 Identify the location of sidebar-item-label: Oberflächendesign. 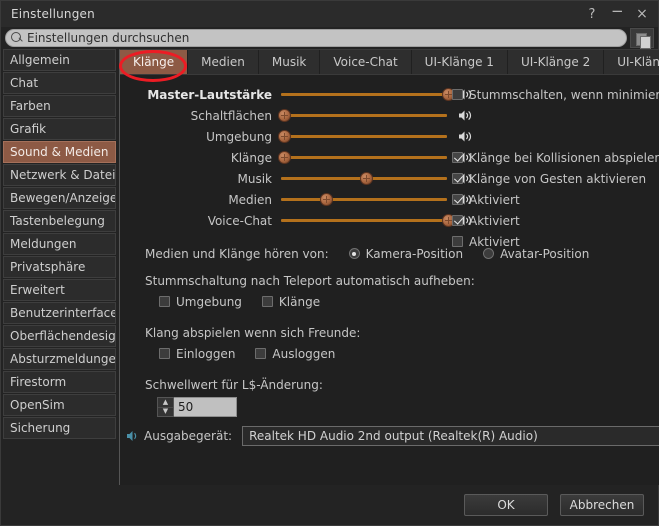
(63, 336).